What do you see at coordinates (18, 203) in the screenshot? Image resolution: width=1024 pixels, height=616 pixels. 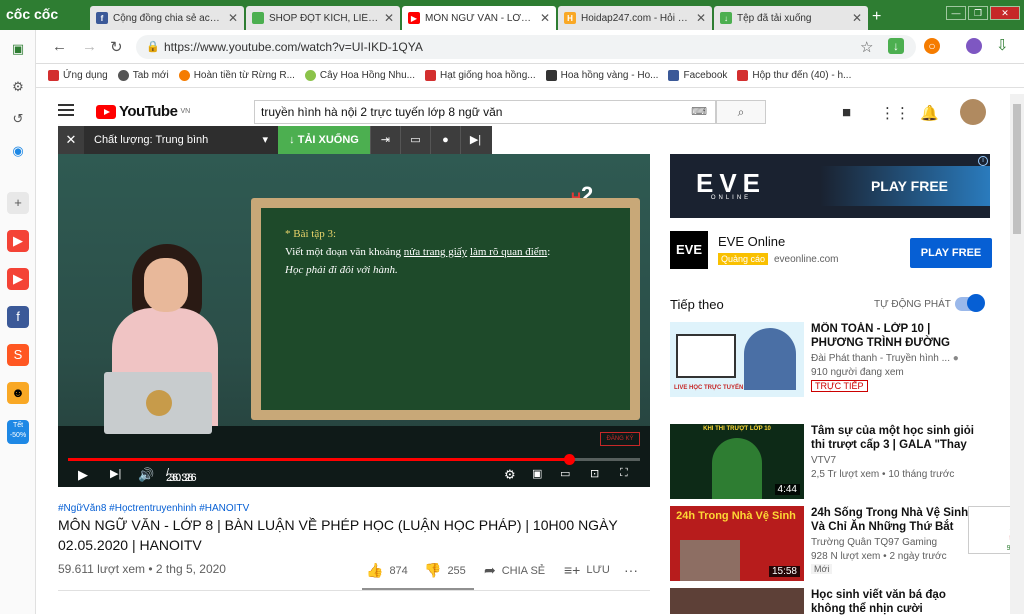 I see `add-icon: +` at bounding box center [18, 203].